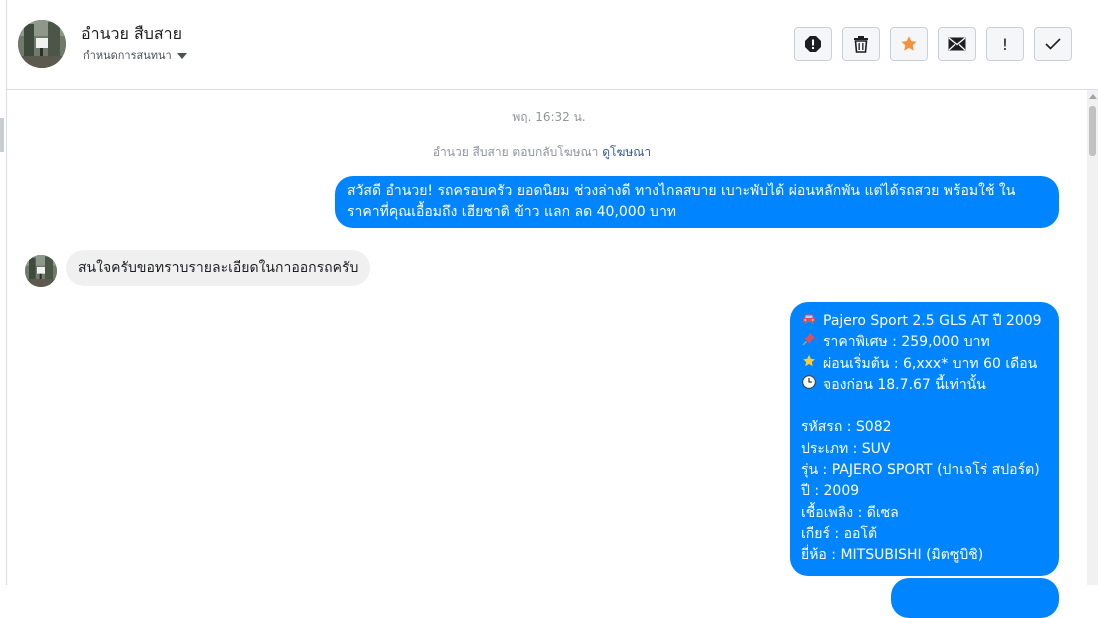 Image resolution: width=1098 pixels, height=618 pixels. I want to click on mark-spam-button, so click(813, 44).